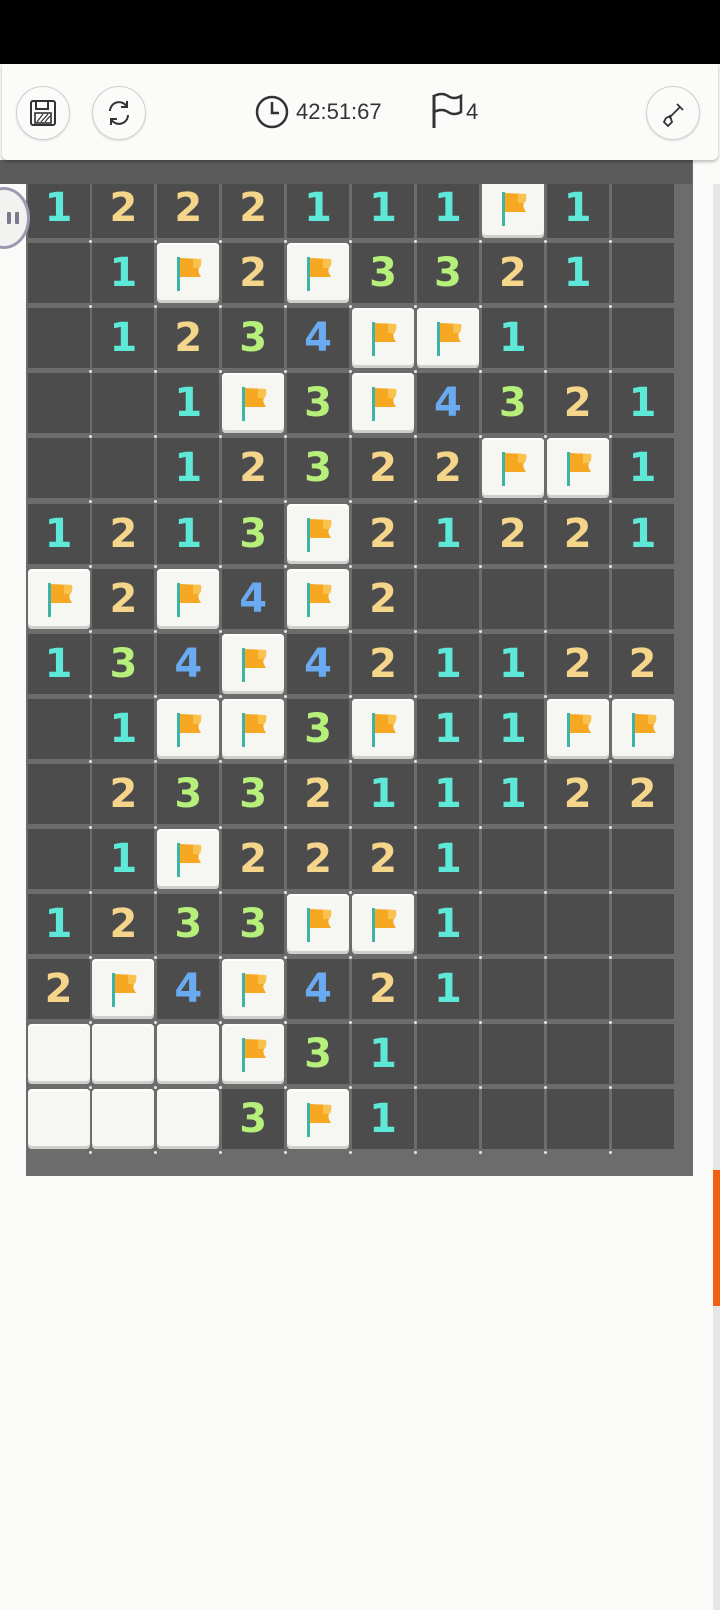 The image size is (720, 1610). What do you see at coordinates (716, 1238) in the screenshot?
I see `scrollbar-thumb` at bounding box center [716, 1238].